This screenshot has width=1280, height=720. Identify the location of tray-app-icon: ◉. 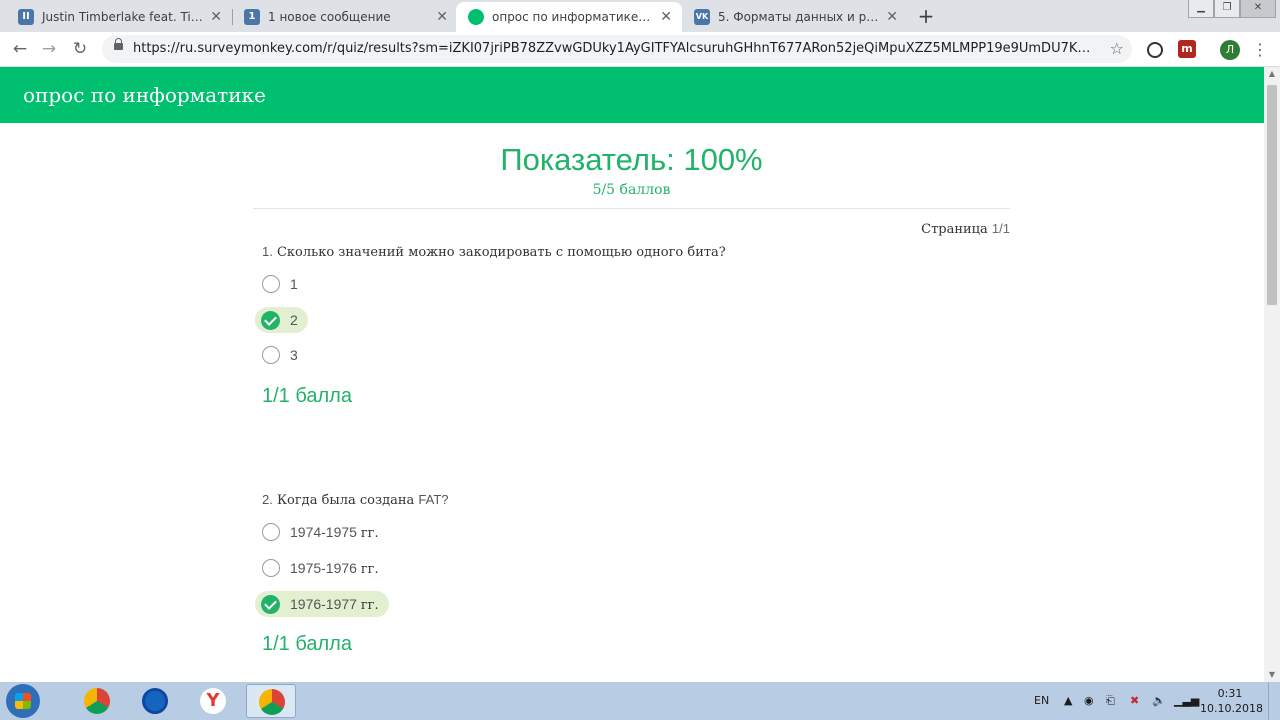
(1089, 701).